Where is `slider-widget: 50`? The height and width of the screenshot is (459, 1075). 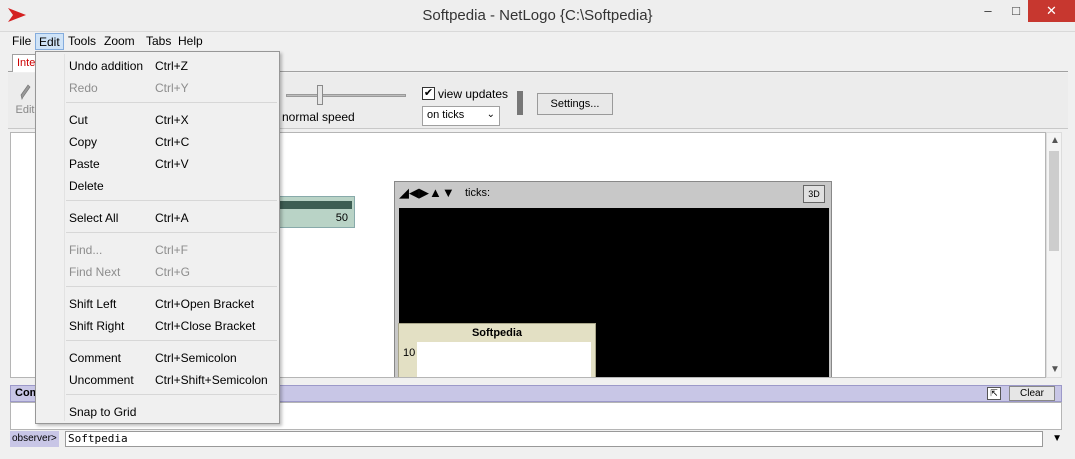 slider-widget: 50 is located at coordinates (315, 212).